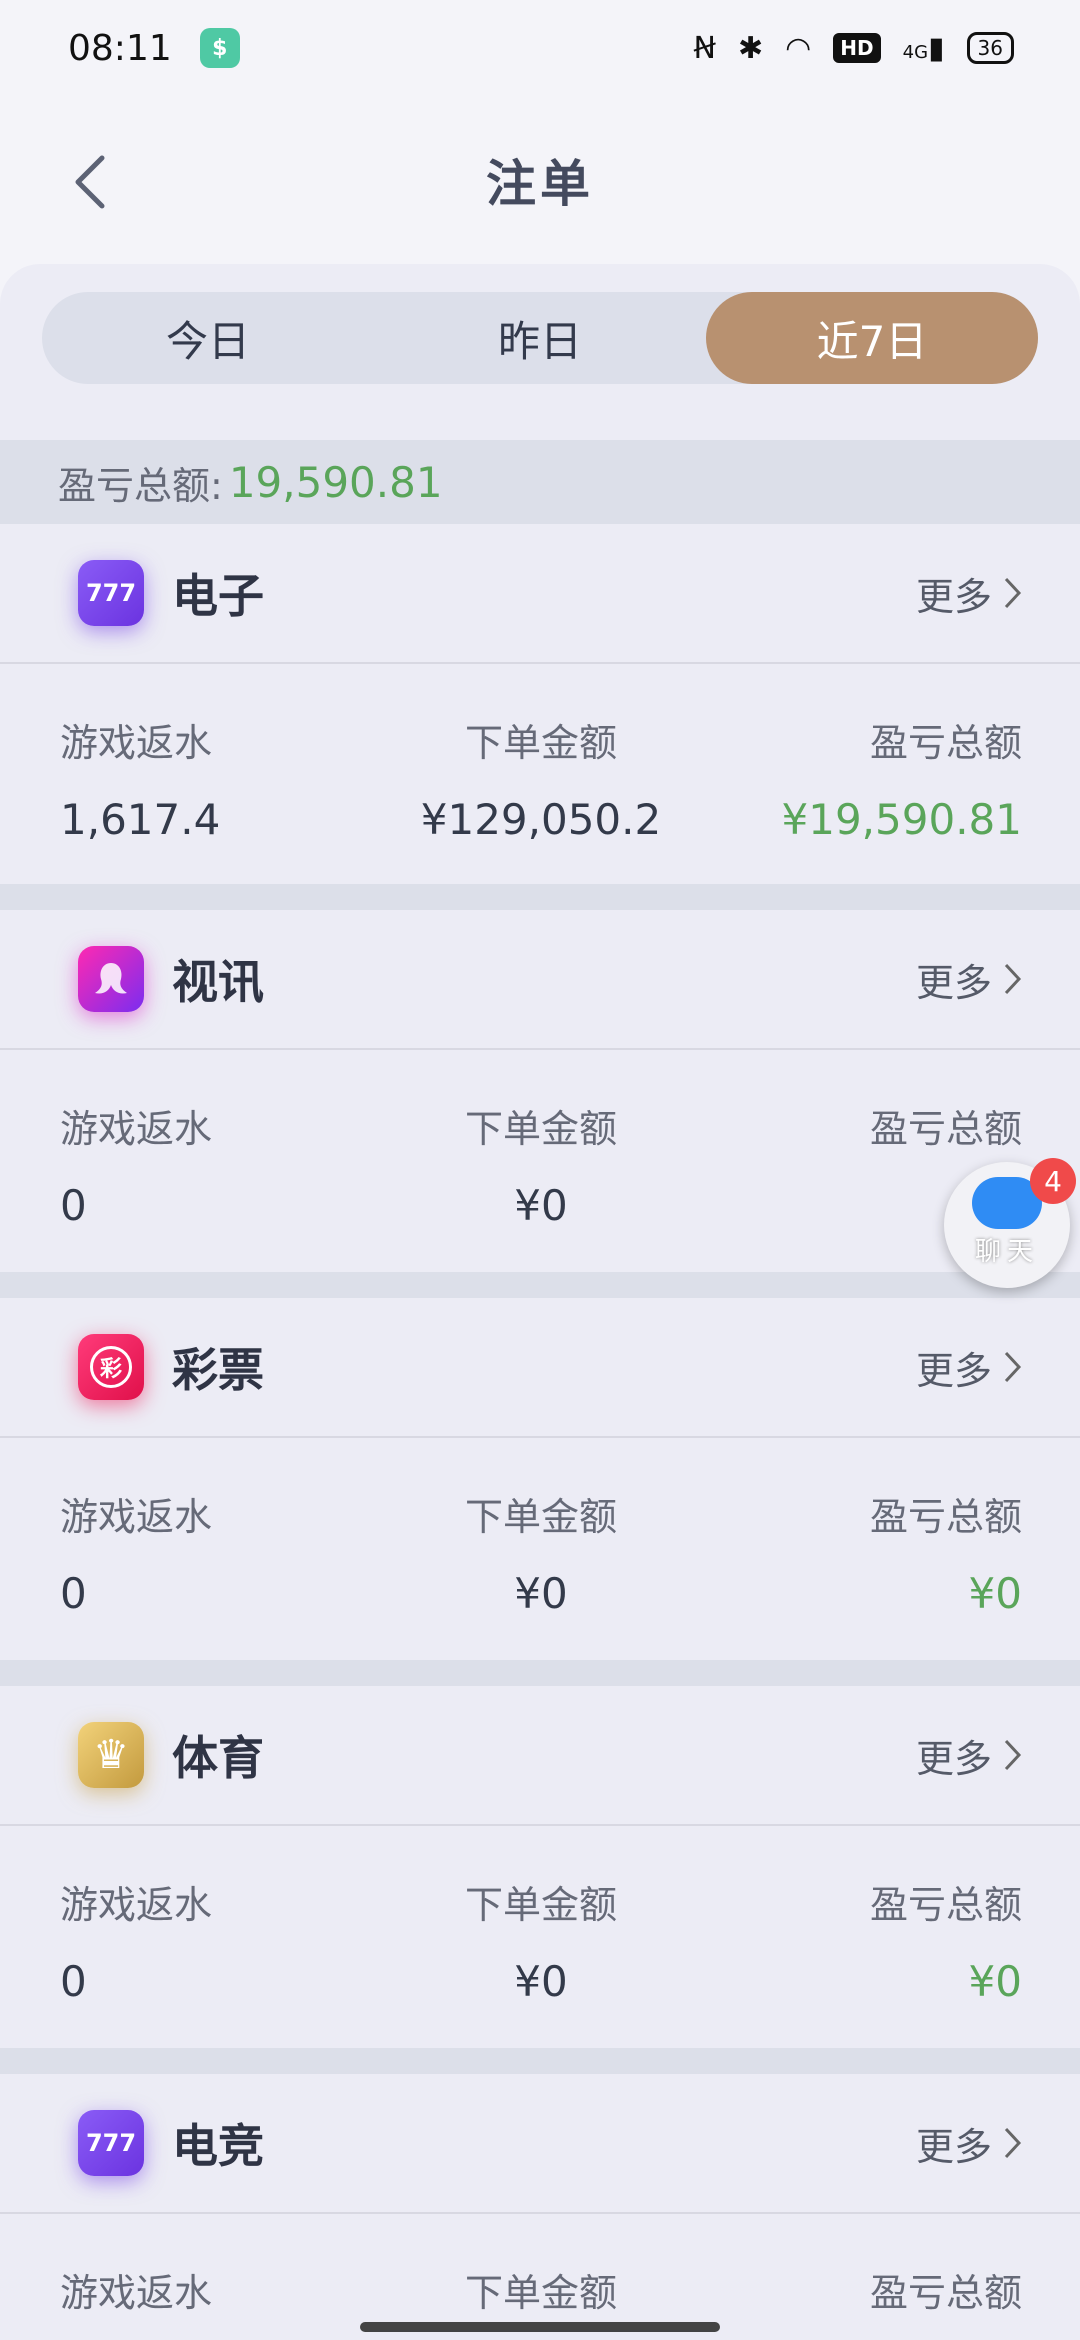 The height and width of the screenshot is (2340, 1080). I want to click on chat-float-button: 聊天 4, so click(1010, 1223).